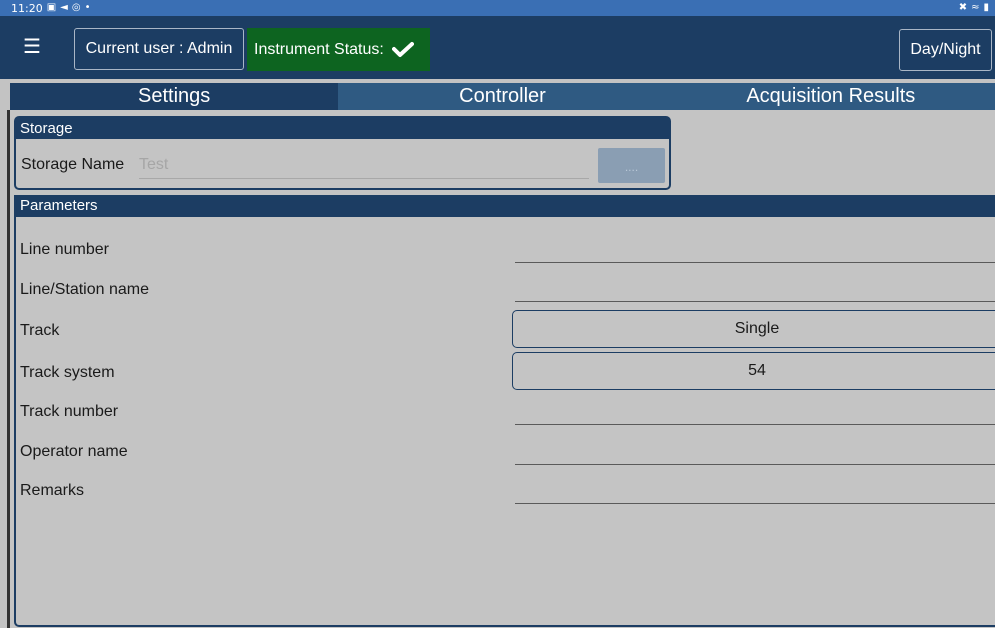  What do you see at coordinates (52, 490) in the screenshot?
I see `remarks-label: Remarks` at bounding box center [52, 490].